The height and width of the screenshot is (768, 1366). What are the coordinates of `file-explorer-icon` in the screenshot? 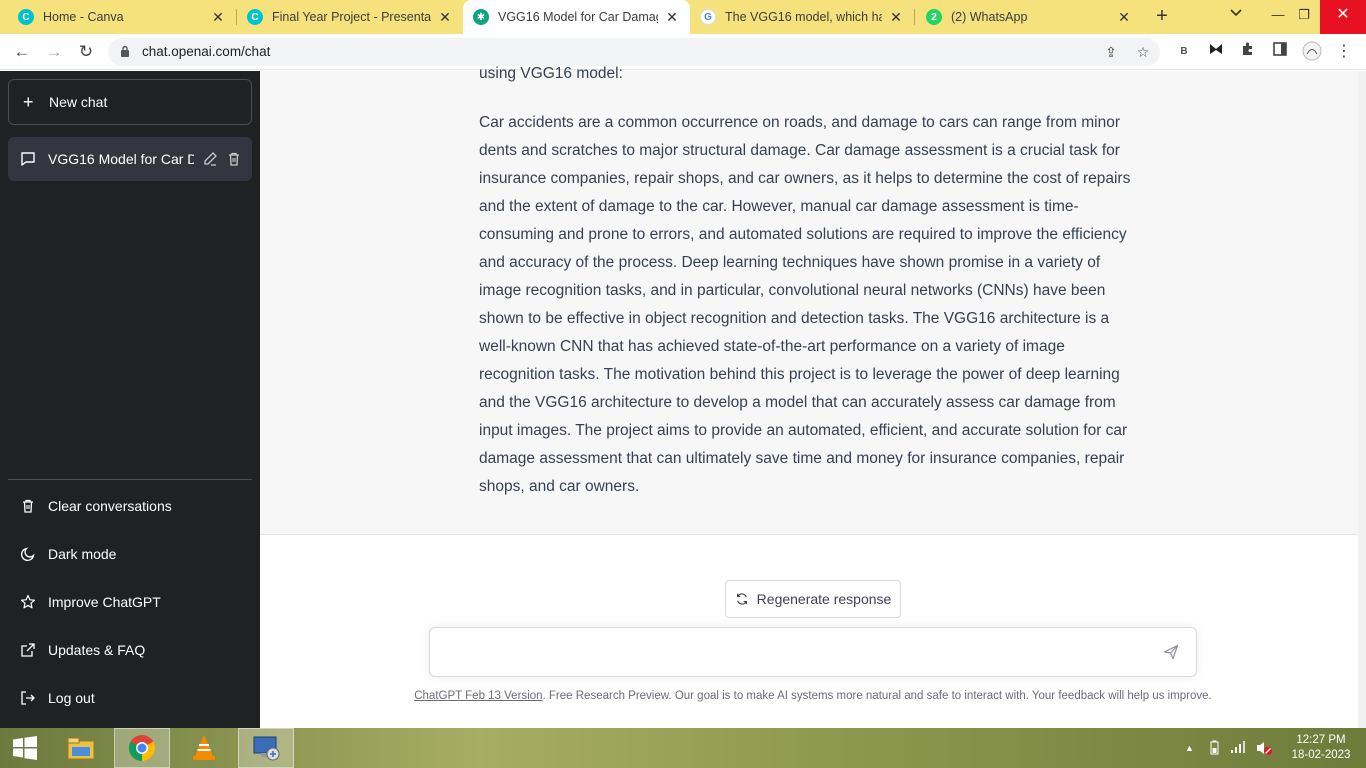 It's located at (81, 748).